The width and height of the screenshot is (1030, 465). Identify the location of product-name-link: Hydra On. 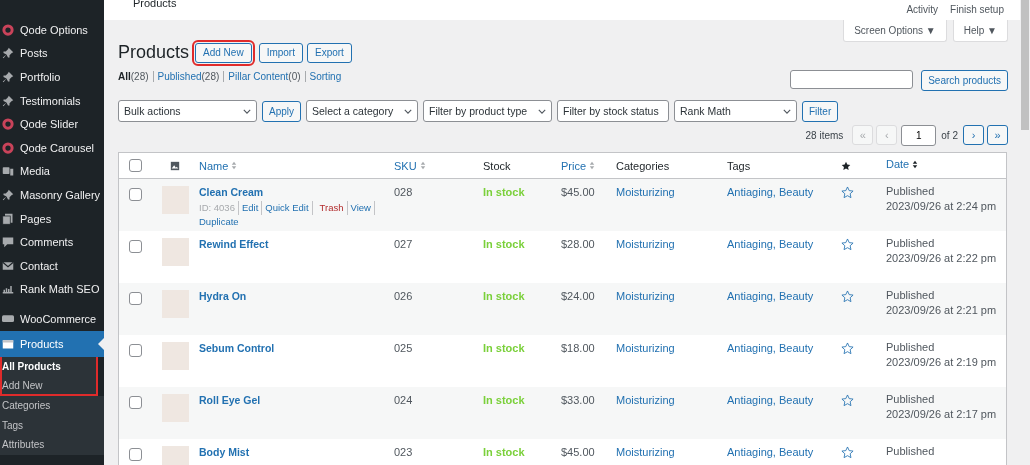
(223, 296).